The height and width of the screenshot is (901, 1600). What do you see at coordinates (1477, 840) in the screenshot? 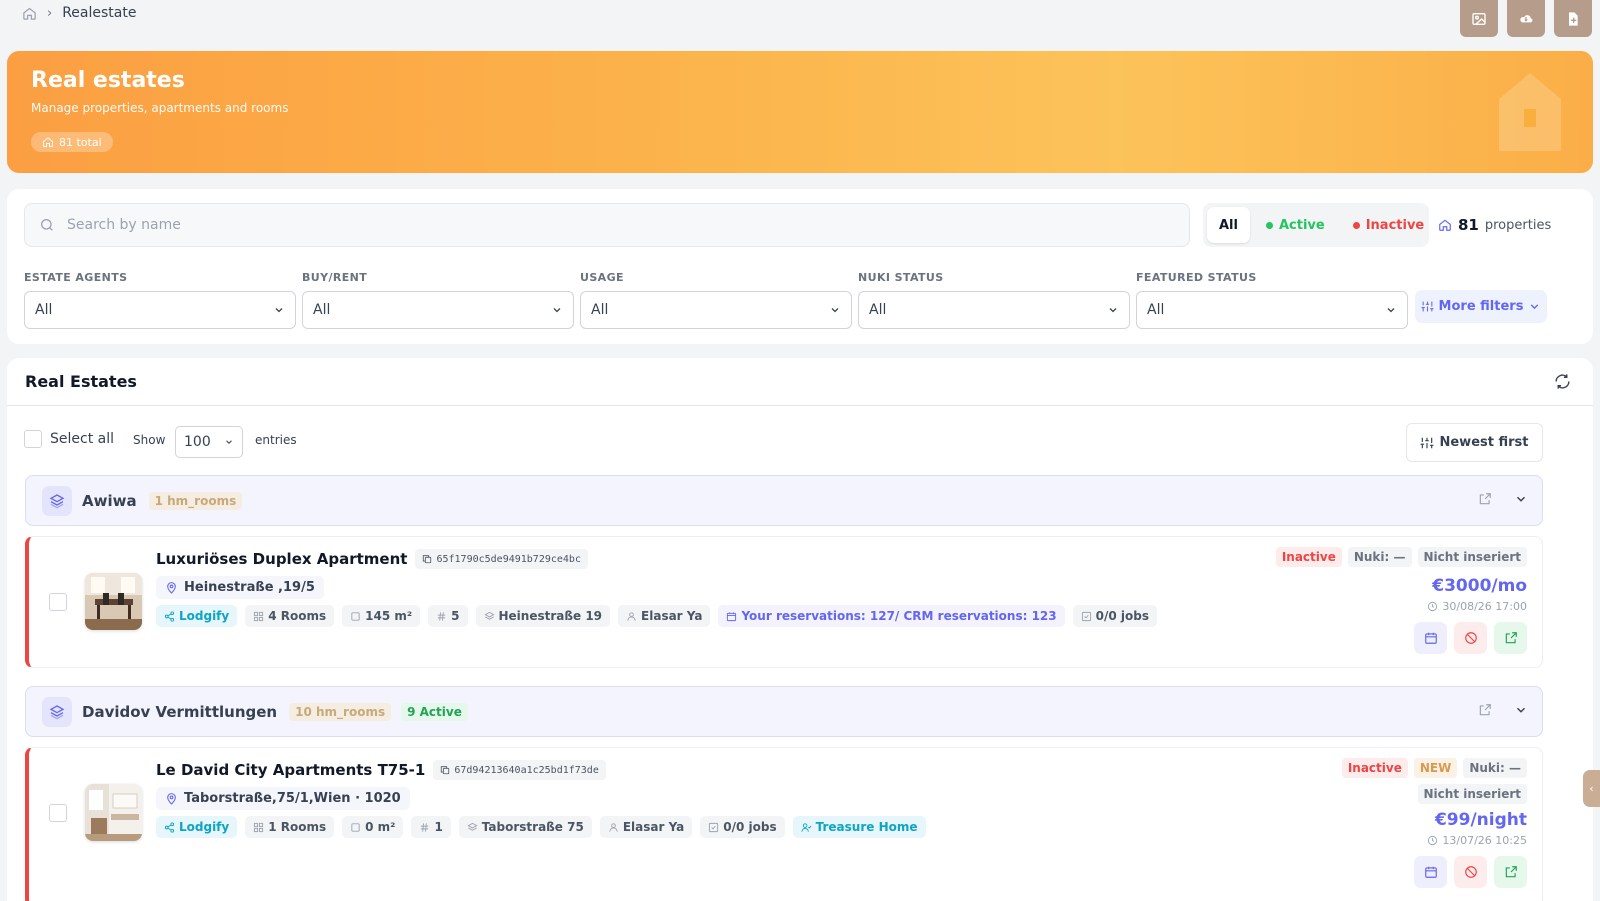
I see `estate-date: 13/07/26 10:25` at bounding box center [1477, 840].